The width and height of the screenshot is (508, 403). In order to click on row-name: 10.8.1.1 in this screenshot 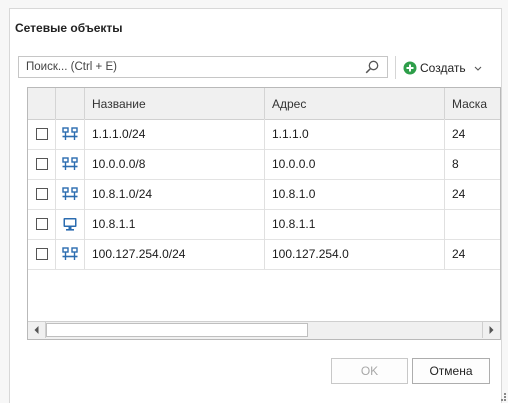, I will do `click(175, 224)`.